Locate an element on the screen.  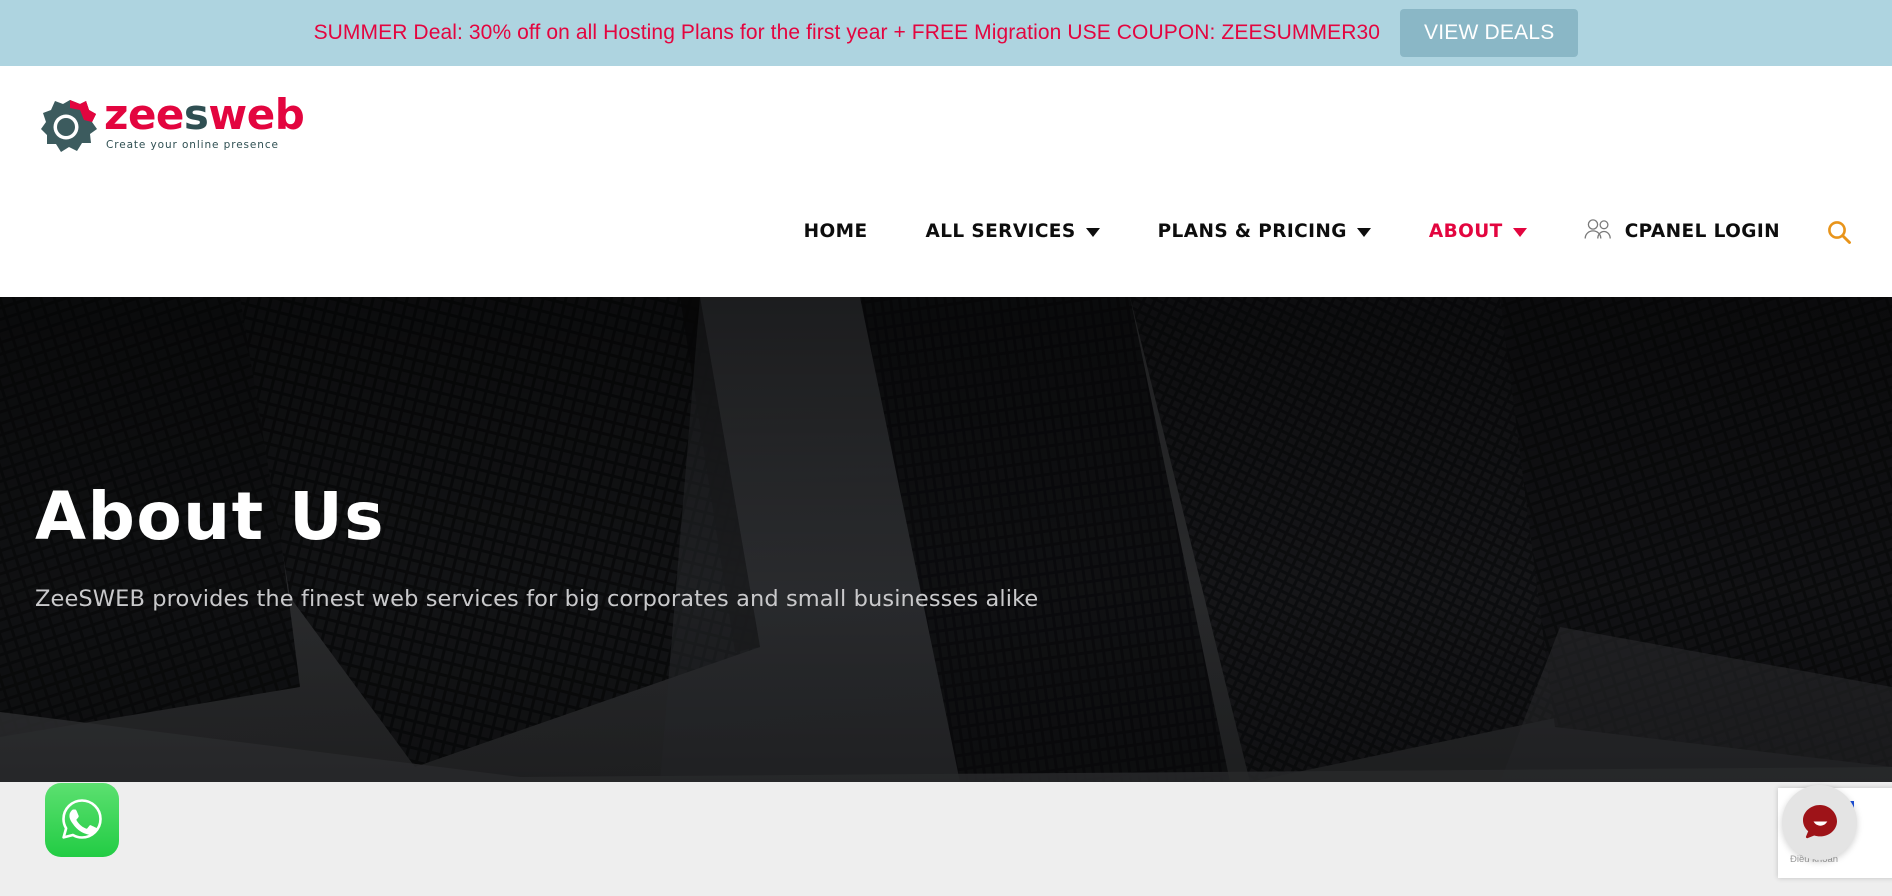
chat-bubble-icon is located at coordinates (1820, 822).